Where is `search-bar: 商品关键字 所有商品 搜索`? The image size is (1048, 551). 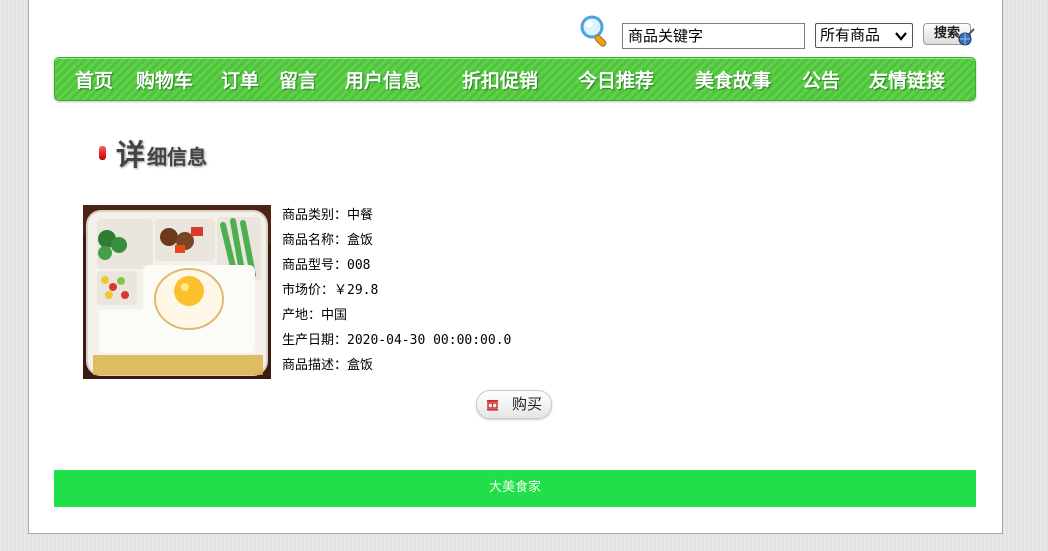
search-bar: 商品关键字 所有商品 搜索 is located at coordinates (782, 32).